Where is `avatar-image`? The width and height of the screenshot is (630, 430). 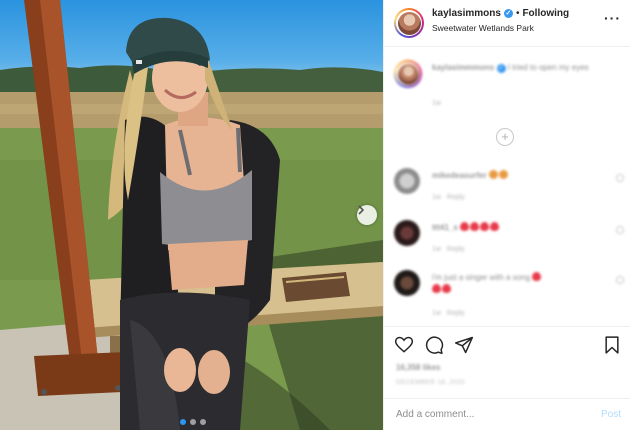 avatar-image is located at coordinates (409, 23).